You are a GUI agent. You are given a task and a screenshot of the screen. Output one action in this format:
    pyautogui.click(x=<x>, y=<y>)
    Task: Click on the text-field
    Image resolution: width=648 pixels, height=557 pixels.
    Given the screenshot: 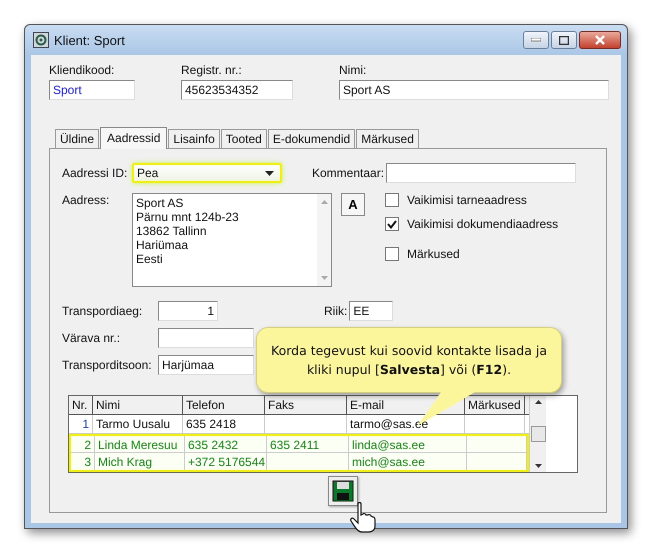 What is the action you would take?
    pyautogui.click(x=206, y=338)
    